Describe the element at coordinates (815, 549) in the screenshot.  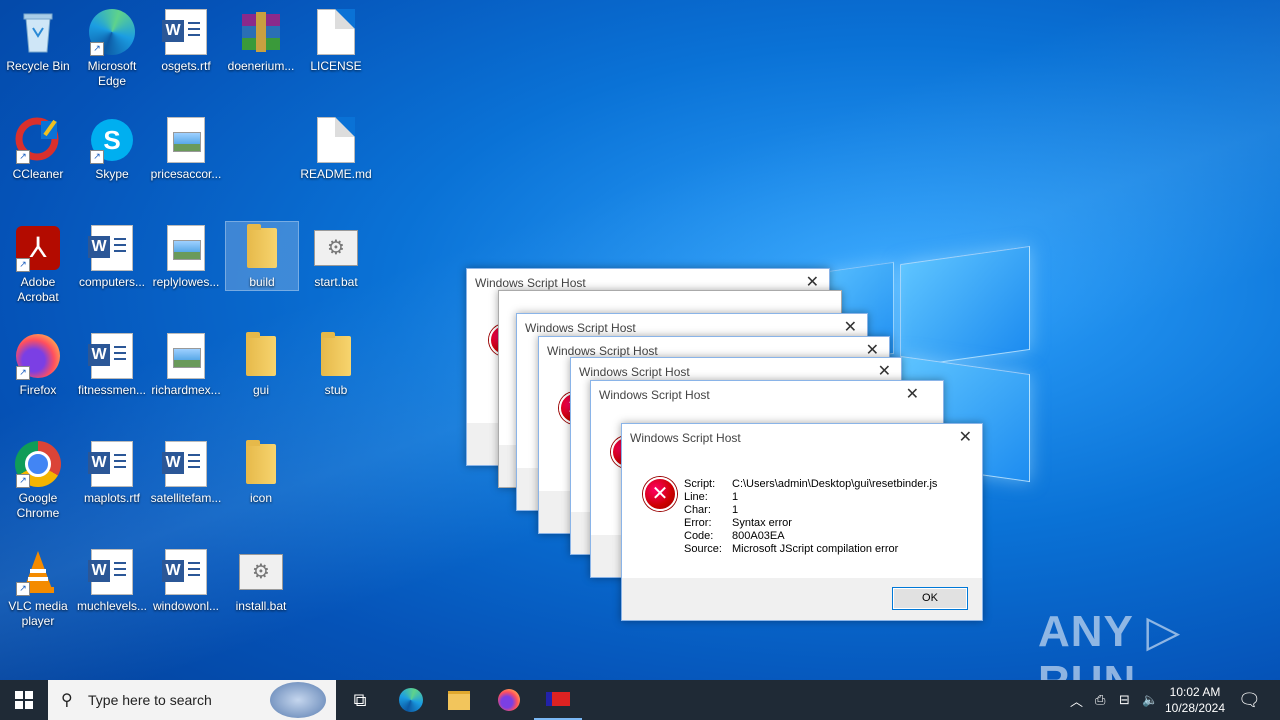
I see `source-value: Microsoft JScript compilation error` at that location.